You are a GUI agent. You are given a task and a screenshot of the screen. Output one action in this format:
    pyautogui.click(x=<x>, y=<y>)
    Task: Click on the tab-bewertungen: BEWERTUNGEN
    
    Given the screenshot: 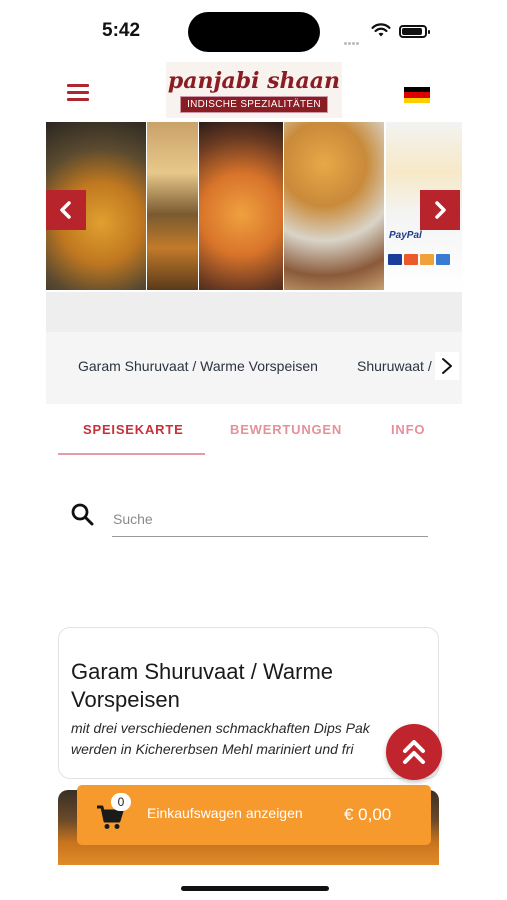 What is the action you would take?
    pyautogui.click(x=286, y=429)
    